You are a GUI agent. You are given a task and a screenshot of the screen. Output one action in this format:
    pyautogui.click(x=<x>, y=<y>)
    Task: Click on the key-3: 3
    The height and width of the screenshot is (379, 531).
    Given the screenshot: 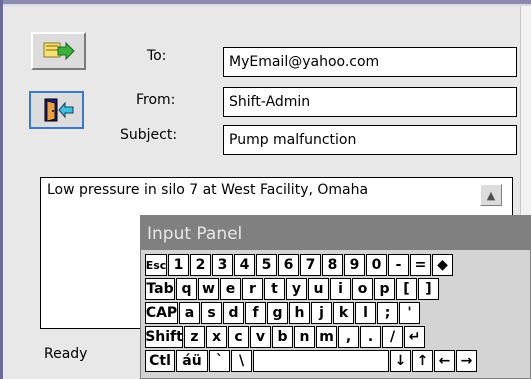 What is the action you would take?
    pyautogui.click(x=222, y=265)
    